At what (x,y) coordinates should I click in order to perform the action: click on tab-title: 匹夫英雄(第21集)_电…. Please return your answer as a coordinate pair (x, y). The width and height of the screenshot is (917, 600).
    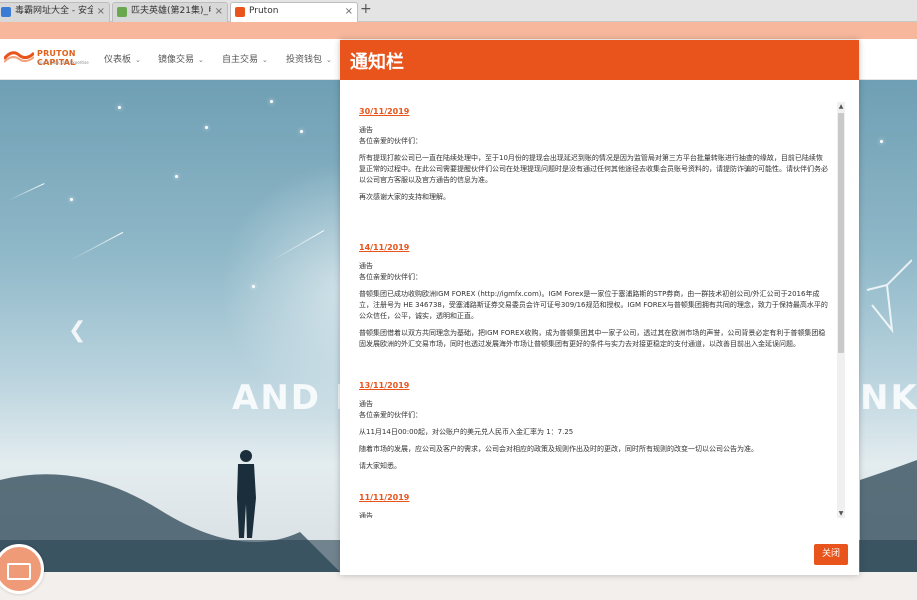
    Looking at the image, I should click on (171, 11).